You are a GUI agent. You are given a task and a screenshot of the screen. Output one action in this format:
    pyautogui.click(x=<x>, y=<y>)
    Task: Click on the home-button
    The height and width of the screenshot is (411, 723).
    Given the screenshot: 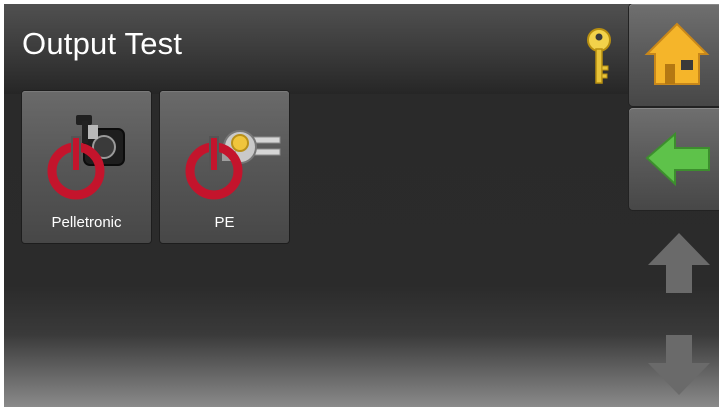 What is the action you would take?
    pyautogui.click(x=674, y=55)
    